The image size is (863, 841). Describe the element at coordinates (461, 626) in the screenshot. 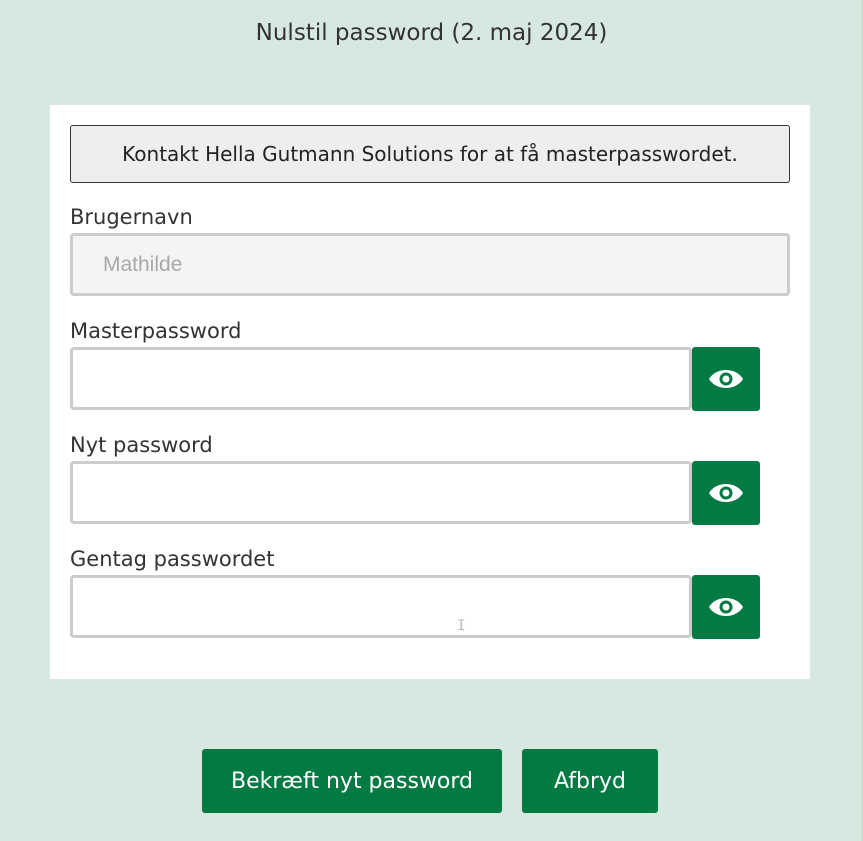

I see `text-cursor-icon: I` at that location.